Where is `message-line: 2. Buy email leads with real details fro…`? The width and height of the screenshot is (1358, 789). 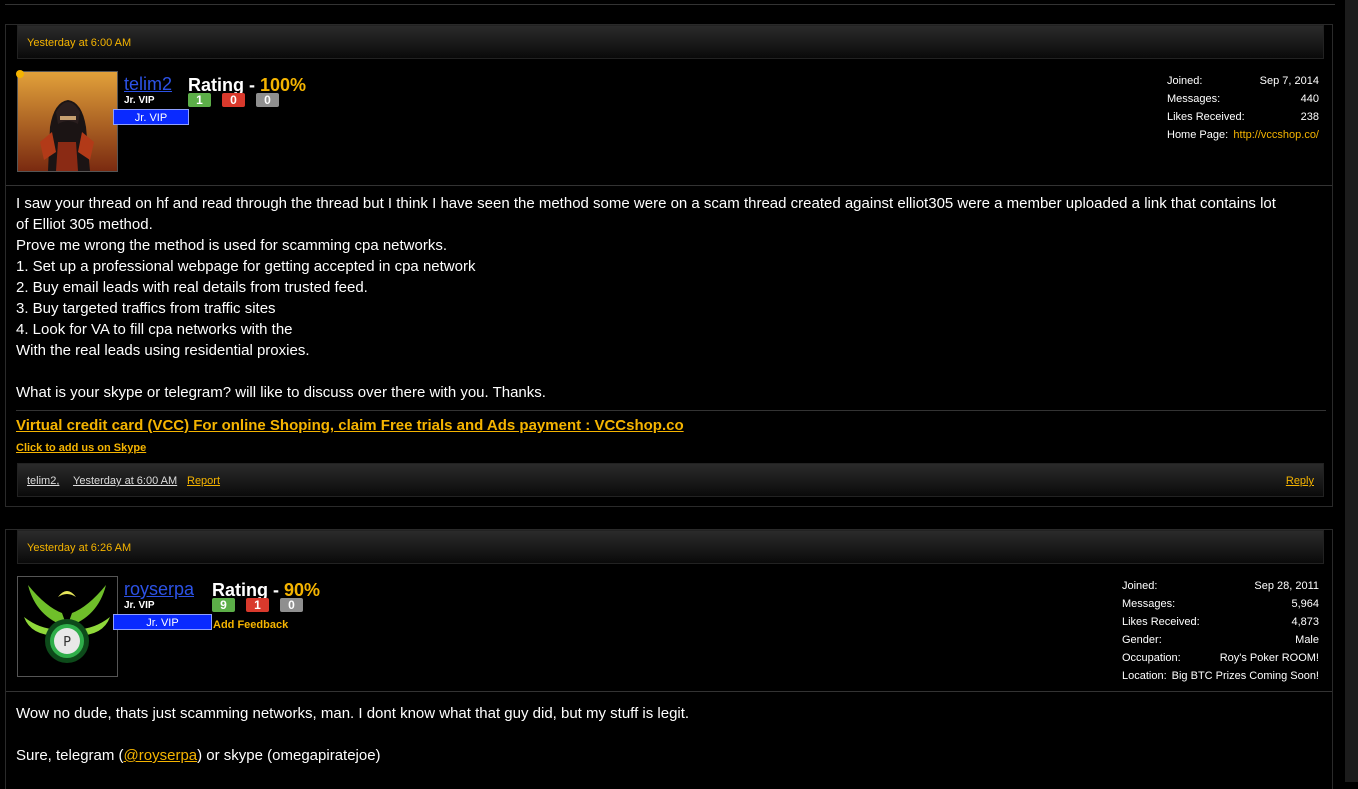
message-line: 2. Buy email leads with real details fro… is located at coordinates (192, 287).